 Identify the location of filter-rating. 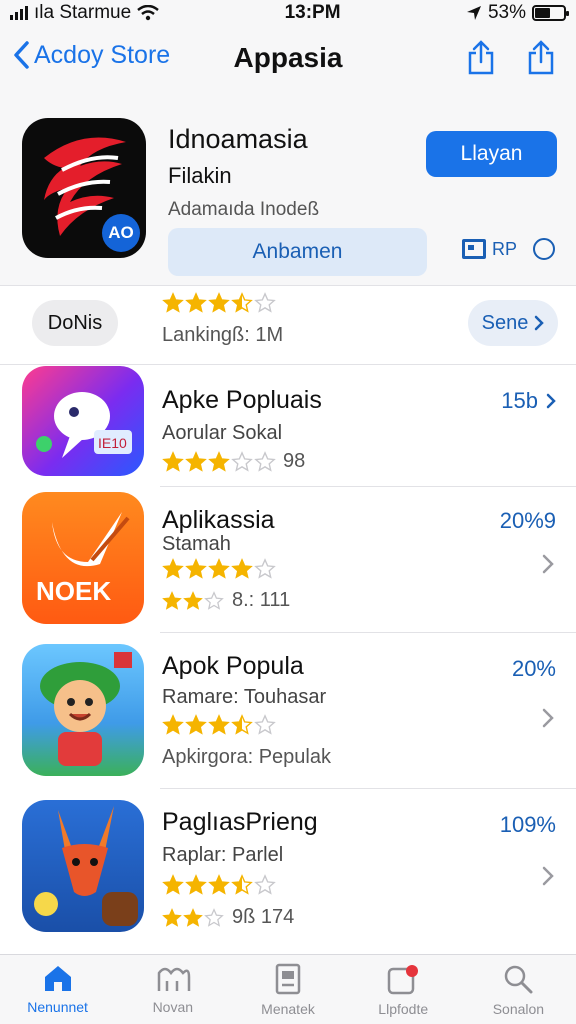
(219, 303).